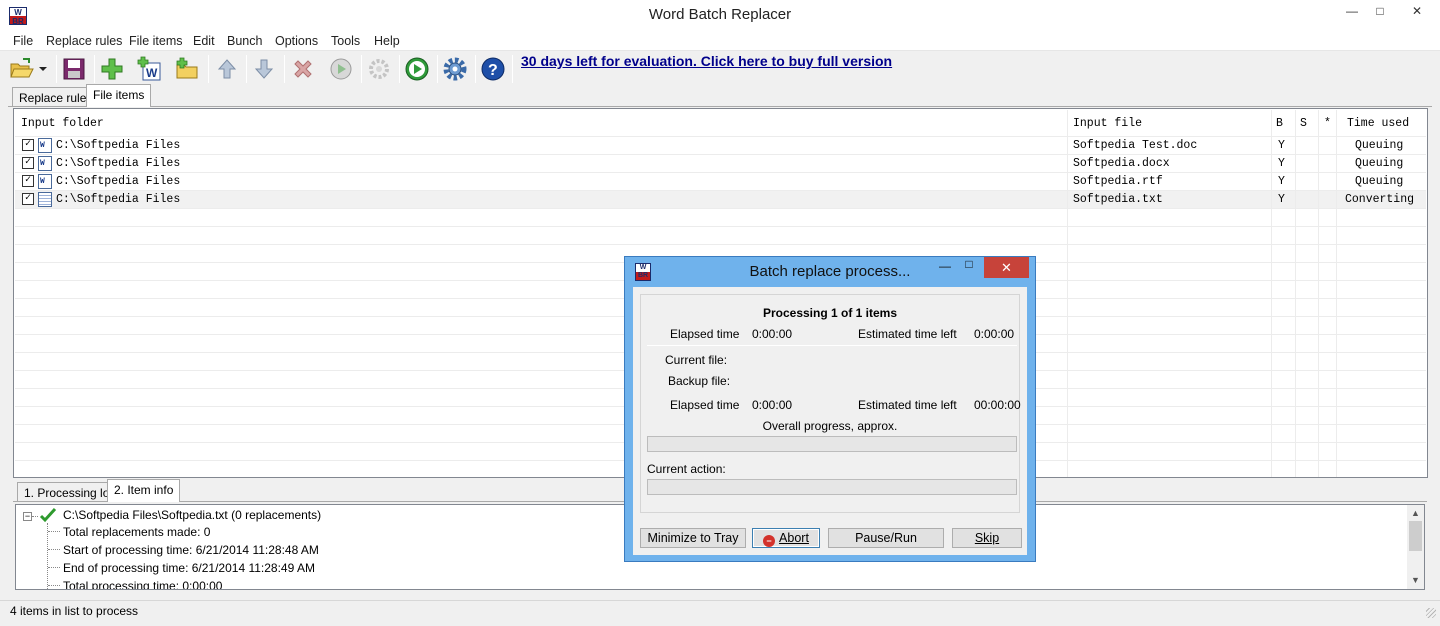 Image resolution: width=1440 pixels, height=626 pixels. Describe the element at coordinates (74, 69) in the screenshot. I see `save-icon` at that location.